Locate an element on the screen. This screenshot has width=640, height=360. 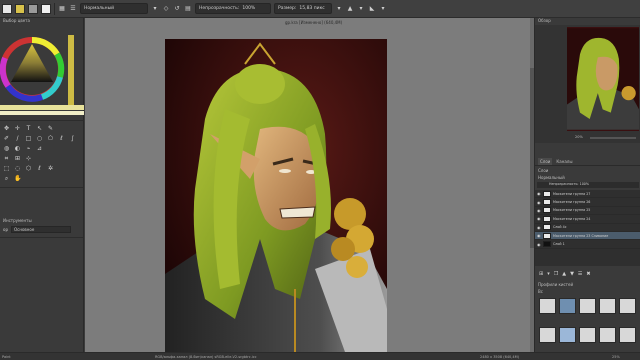
brush-preset-icon: ▦ is located at coordinates (62, 9).